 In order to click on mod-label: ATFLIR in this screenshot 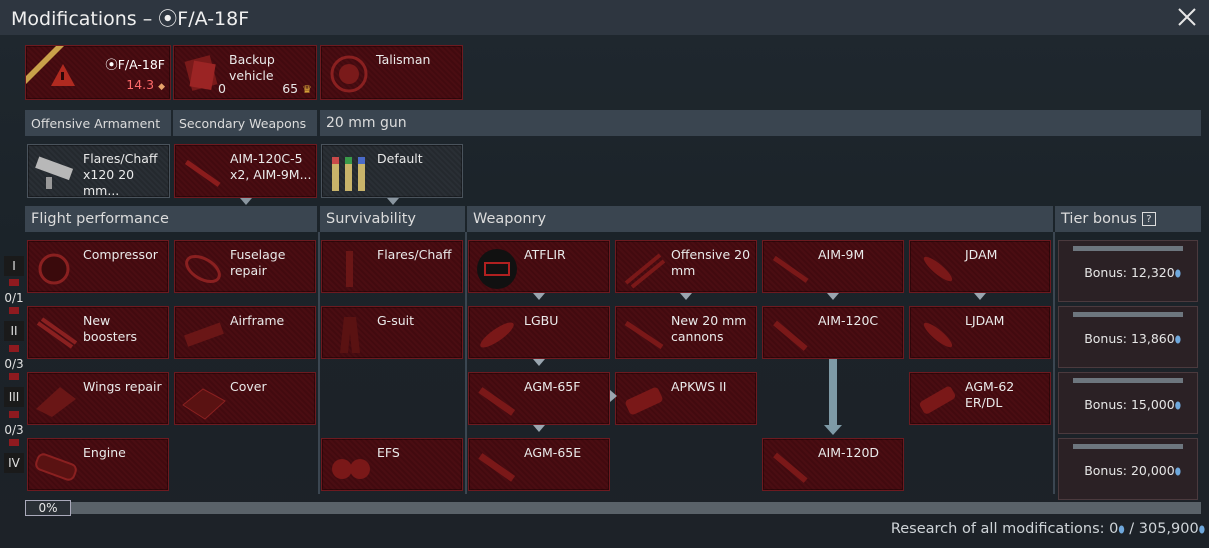, I will do `click(545, 254)`.